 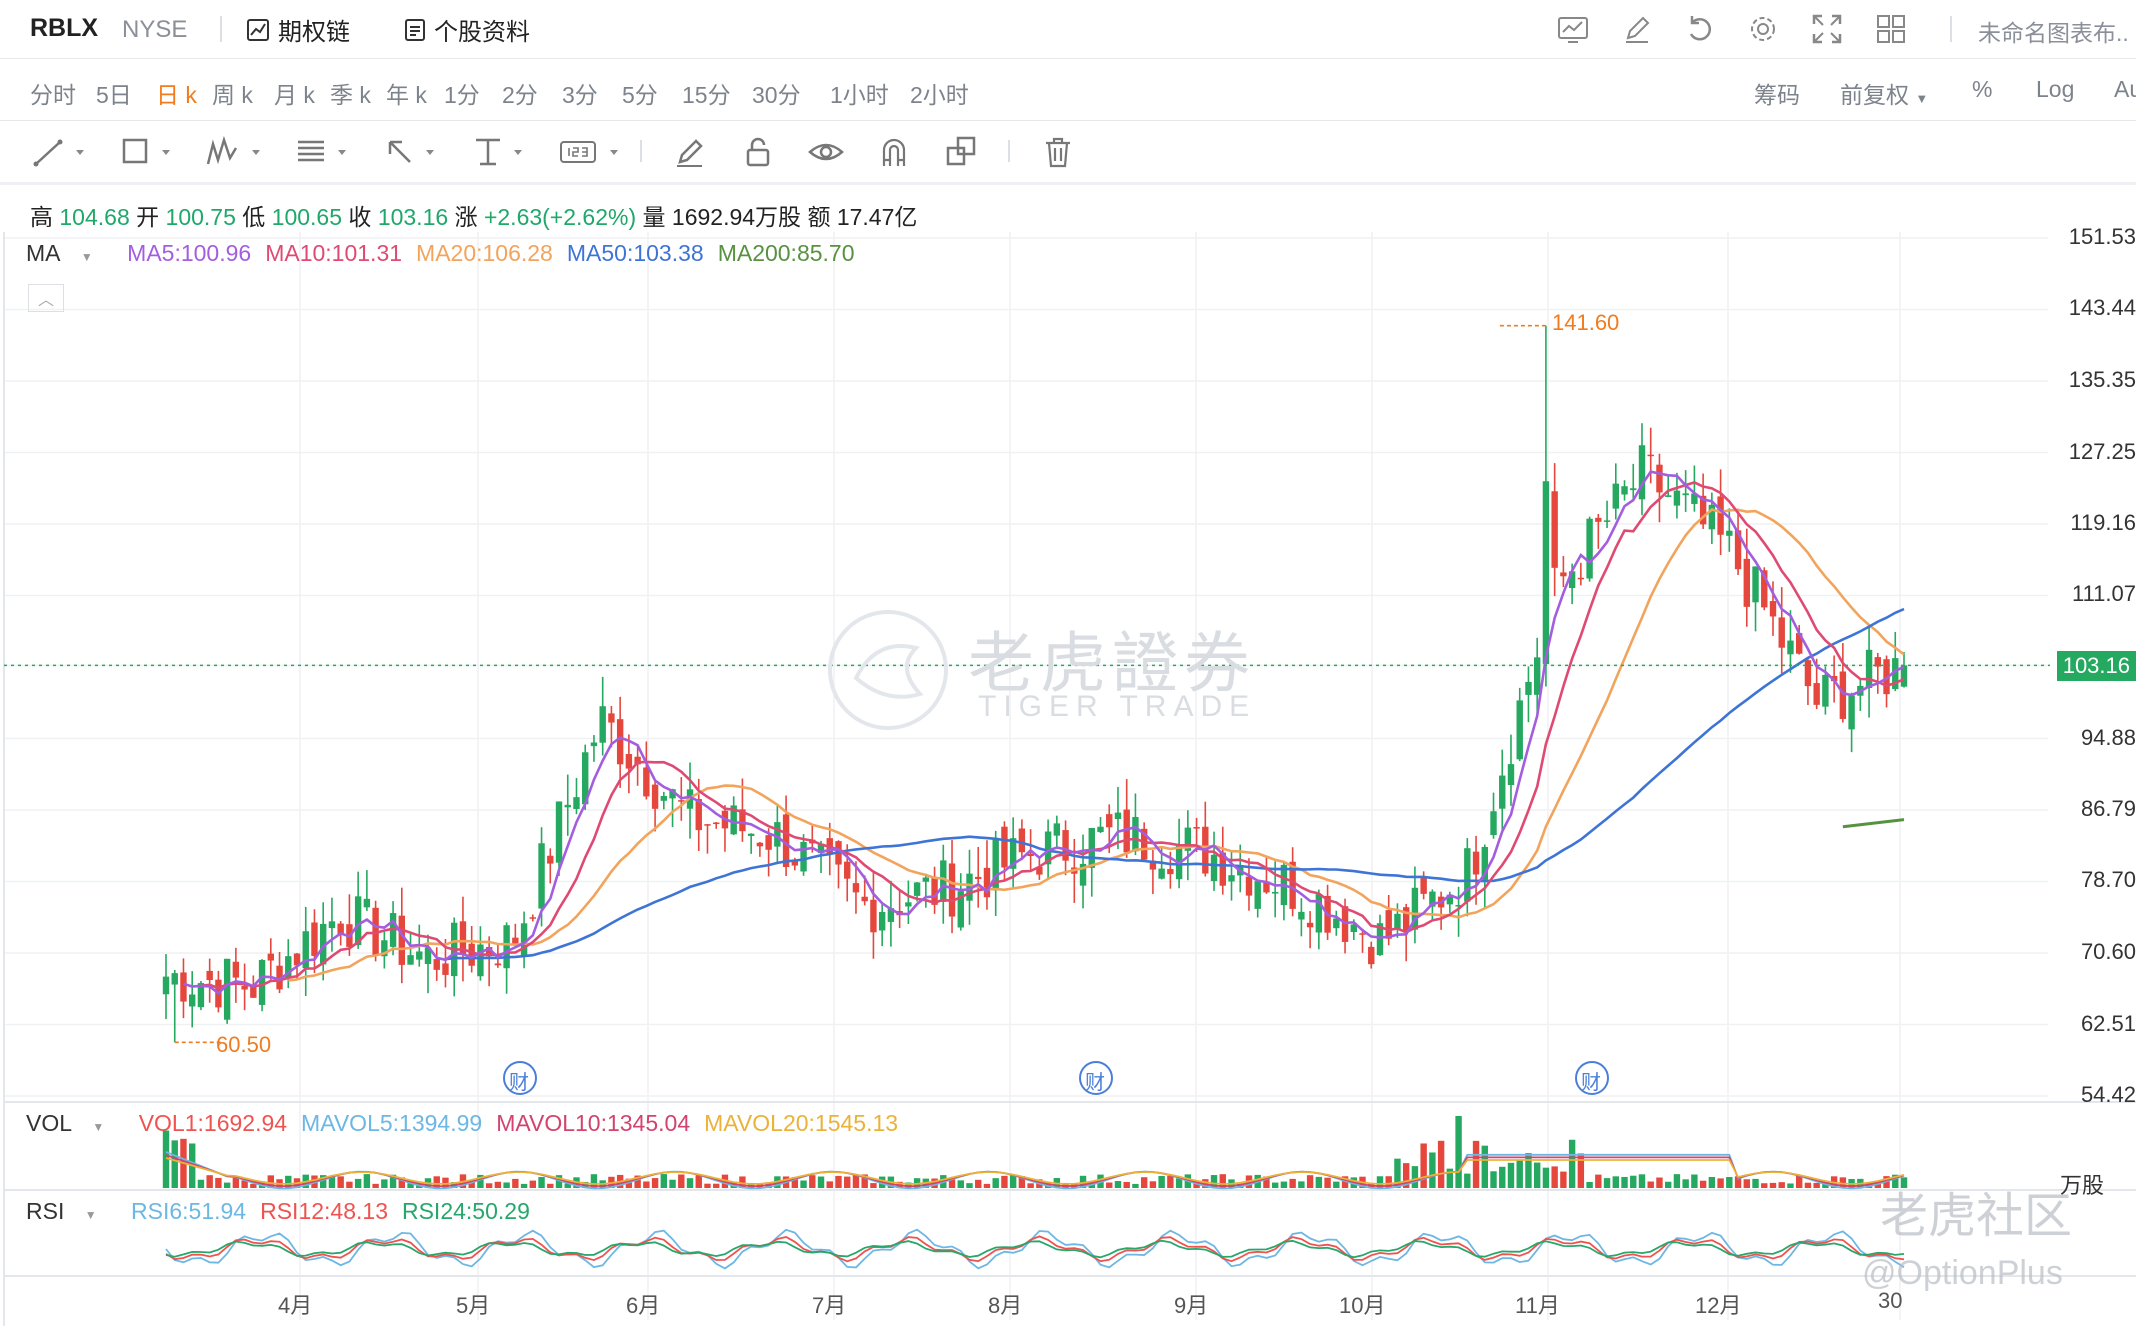 What do you see at coordinates (62, 152) in the screenshot?
I see `line-tool` at bounding box center [62, 152].